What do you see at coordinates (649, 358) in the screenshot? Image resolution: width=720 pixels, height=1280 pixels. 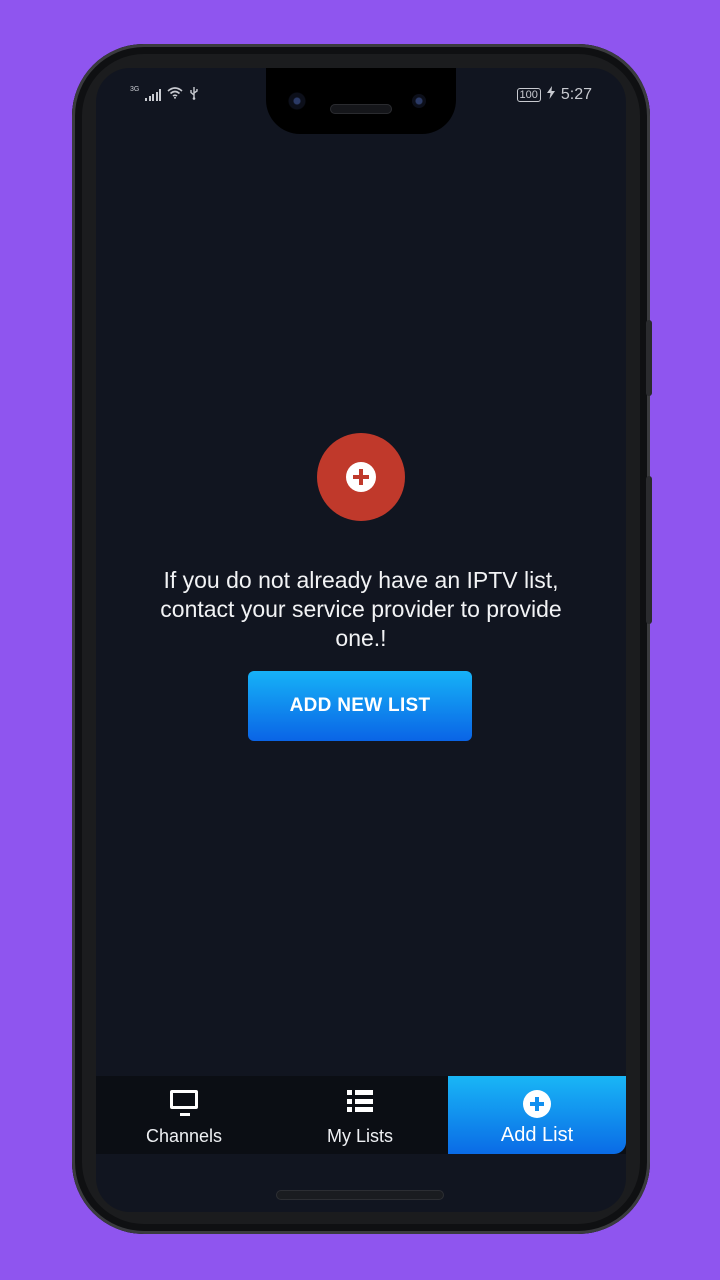 I see `power-button` at bounding box center [649, 358].